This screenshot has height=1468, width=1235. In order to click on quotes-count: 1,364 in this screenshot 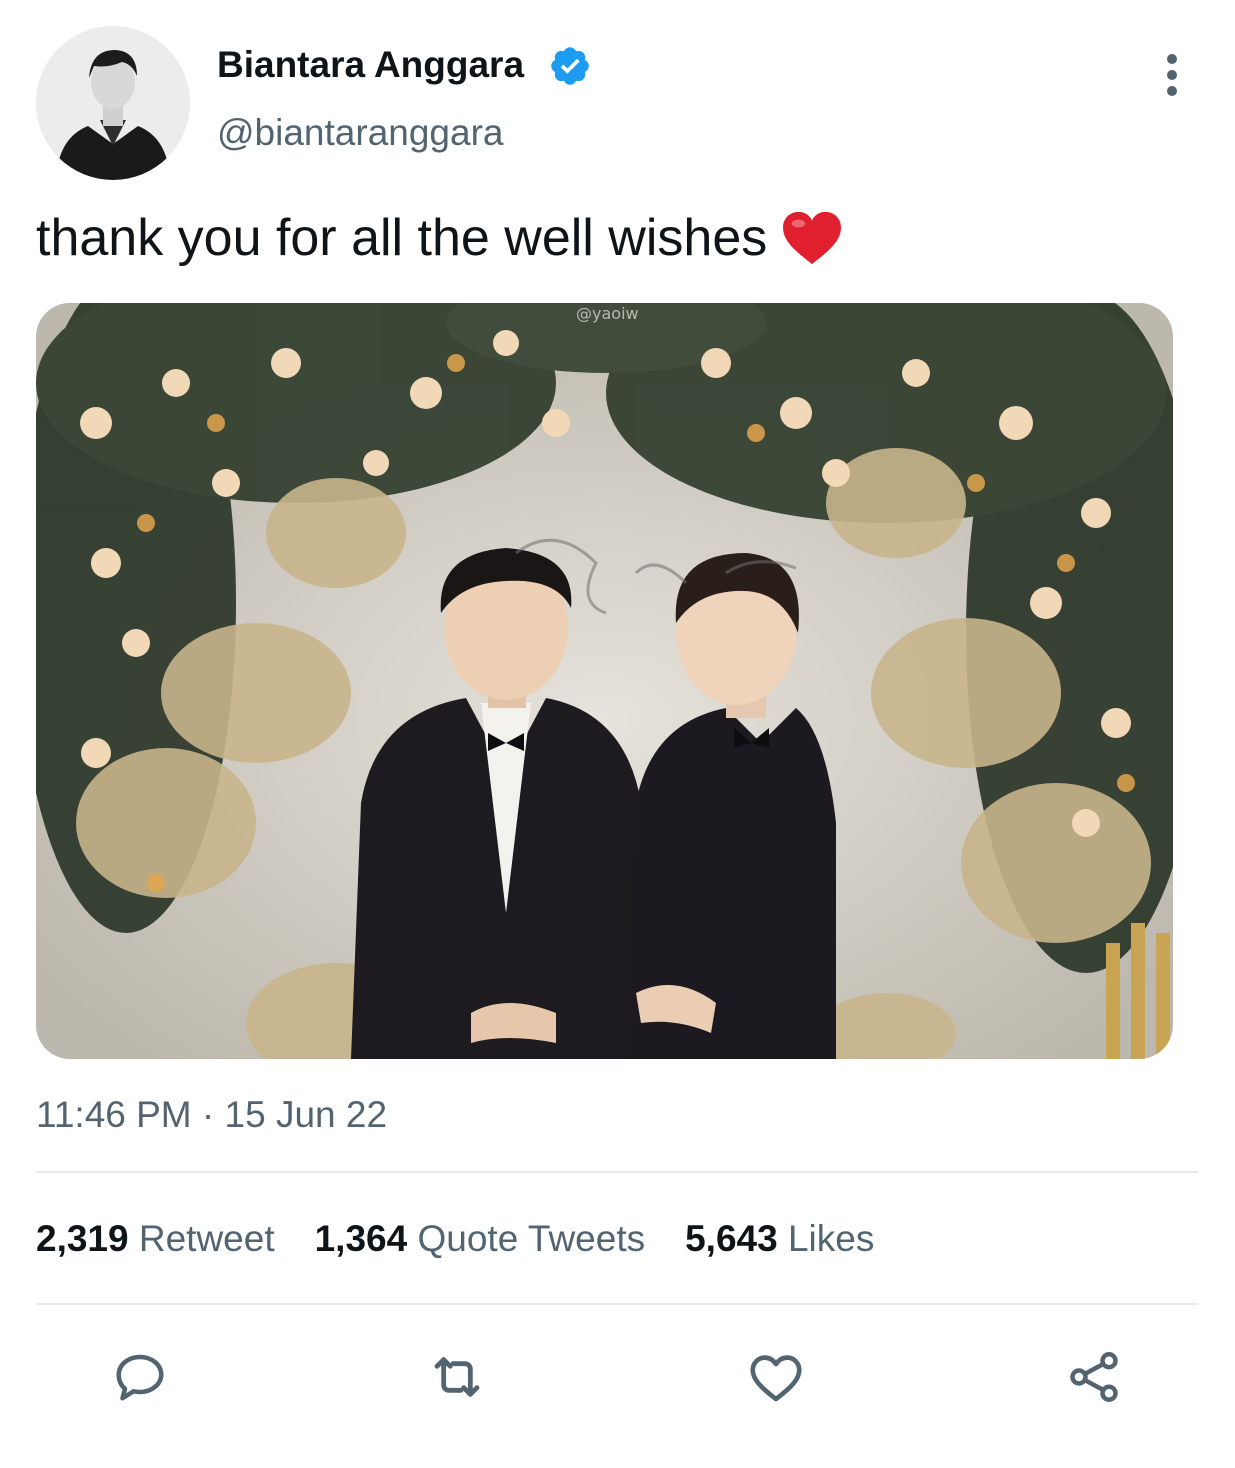, I will do `click(361, 1238)`.